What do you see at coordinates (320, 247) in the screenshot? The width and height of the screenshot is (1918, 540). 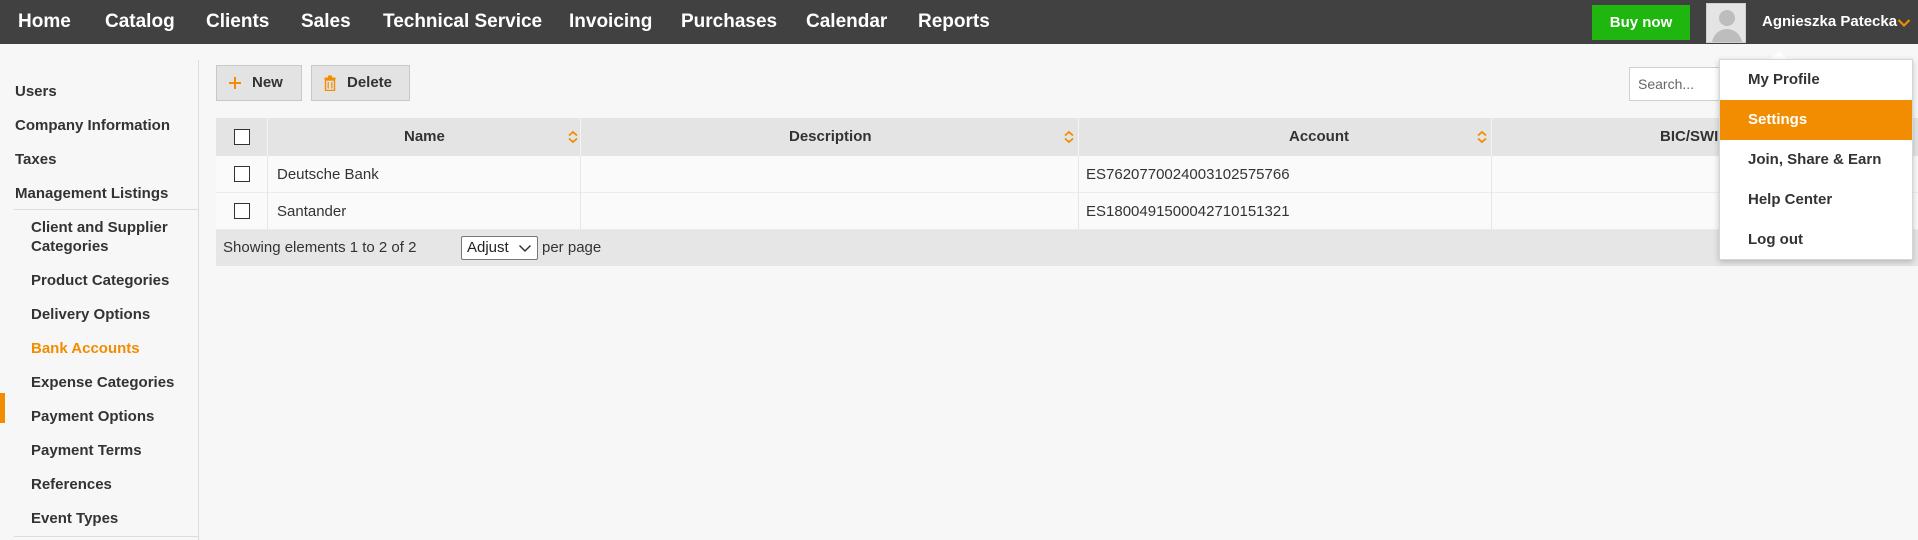 I see `pagination-summary: Showing elements 1 to 2 of 2` at bounding box center [320, 247].